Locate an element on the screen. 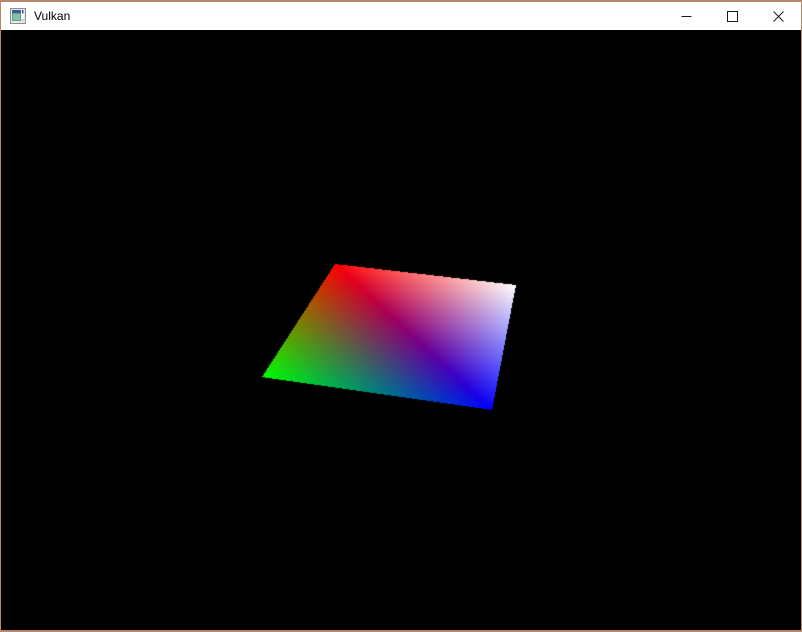 Image resolution: width=802 pixels, height=632 pixels. titlebar: Vulkan is located at coordinates (401, 16).